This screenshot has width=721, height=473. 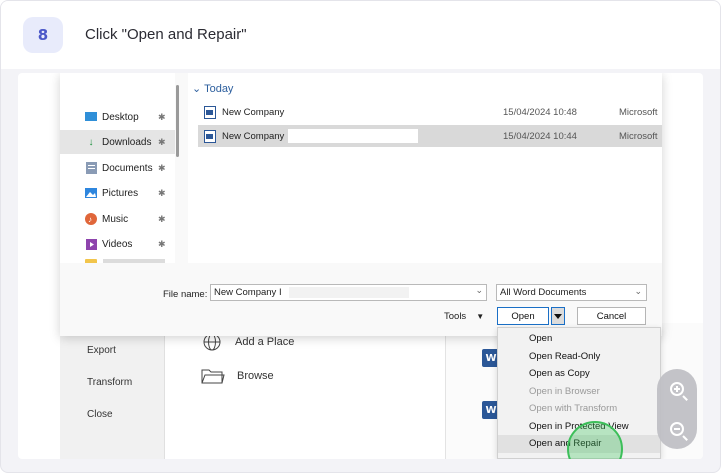 What do you see at coordinates (430, 112) in the screenshot?
I see `file-row: New Company 15/04/2024 10:48 Microsoft` at bounding box center [430, 112].